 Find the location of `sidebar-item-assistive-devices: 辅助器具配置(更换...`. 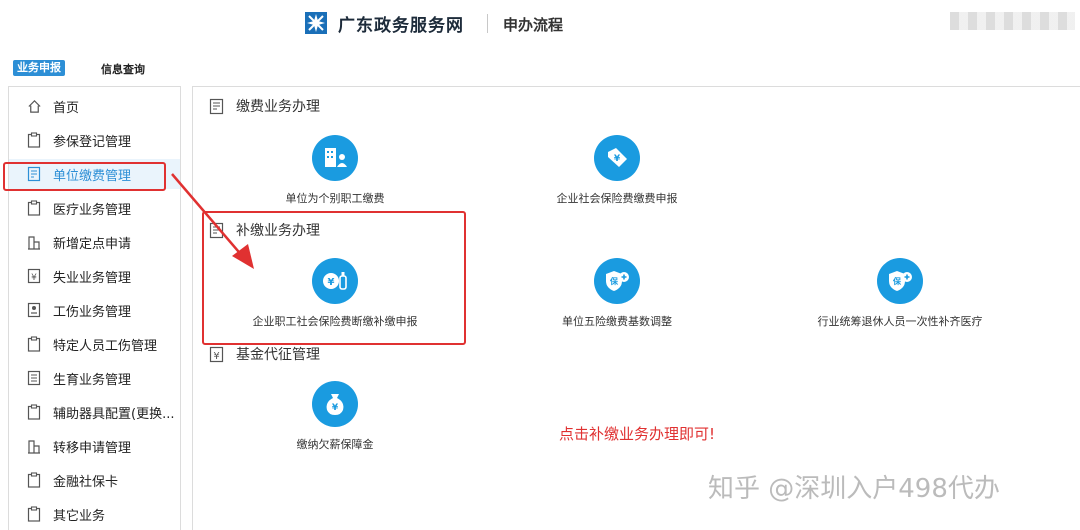

sidebar-item-assistive-devices: 辅助器具配置(更换... is located at coordinates (94, 412).